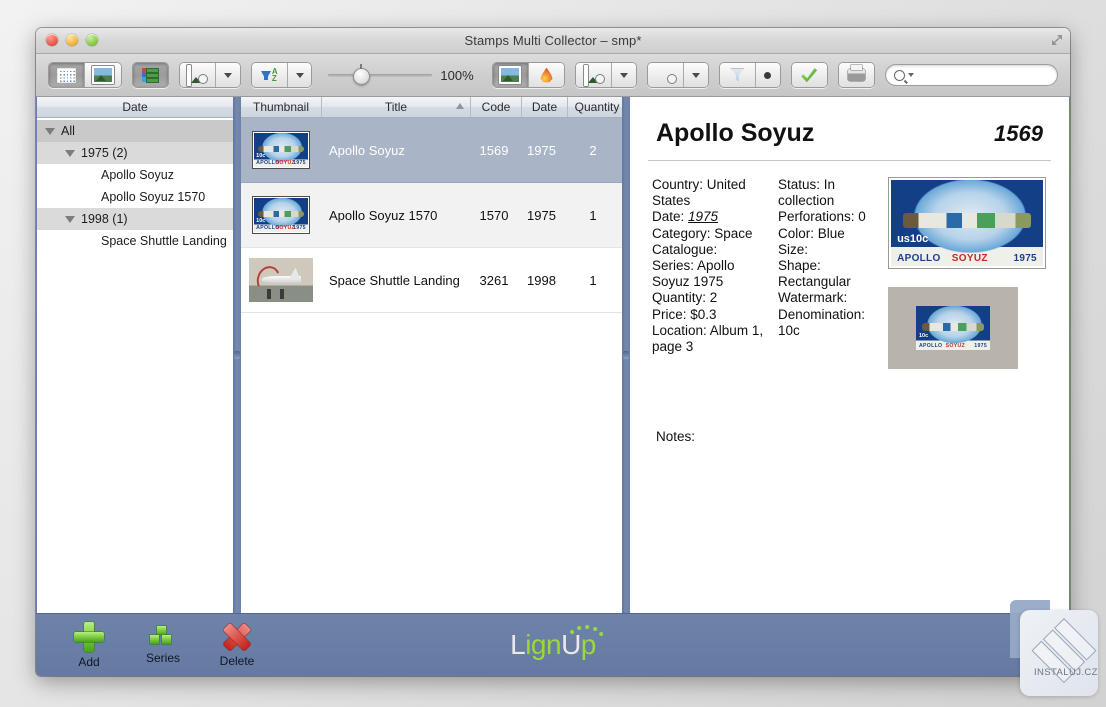 This screenshot has height=707, width=1106. I want to click on list-detail-button, so click(150, 75).